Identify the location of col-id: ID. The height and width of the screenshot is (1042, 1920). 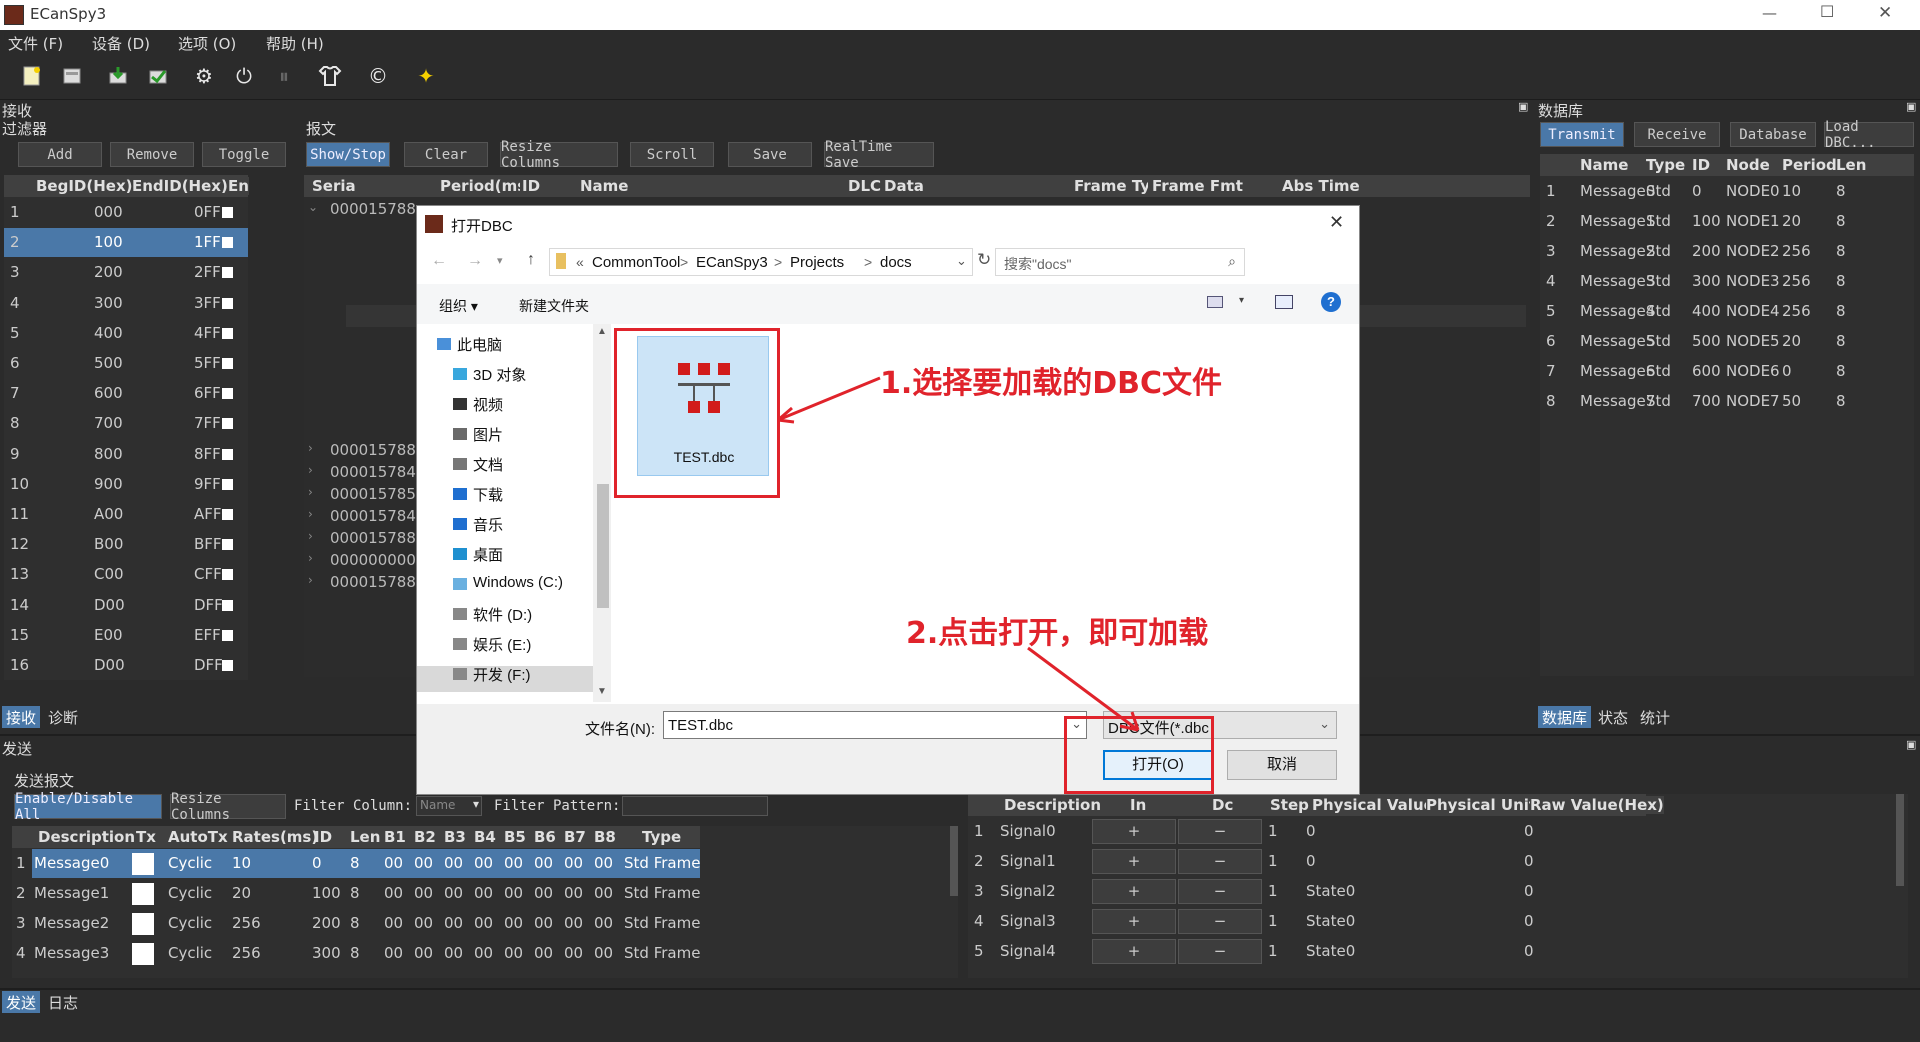
(531, 186).